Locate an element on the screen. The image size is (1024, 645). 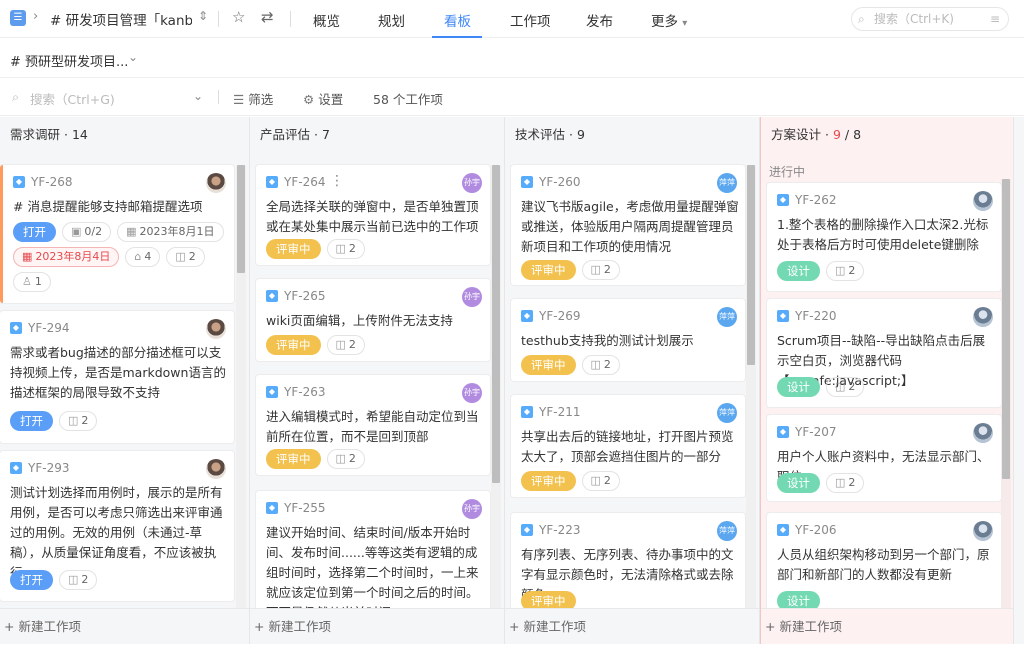
assignees-chip: ♙ 1 is located at coordinates (32, 282).